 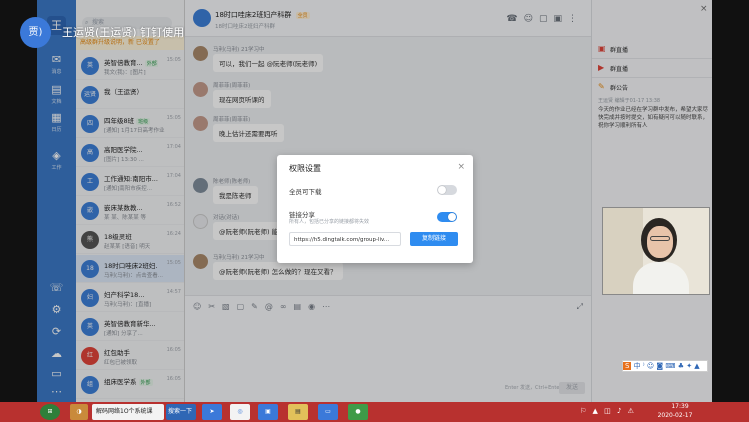 What do you see at coordinates (461, 167) in the screenshot?
I see `close-icon: ×` at bounding box center [461, 167].